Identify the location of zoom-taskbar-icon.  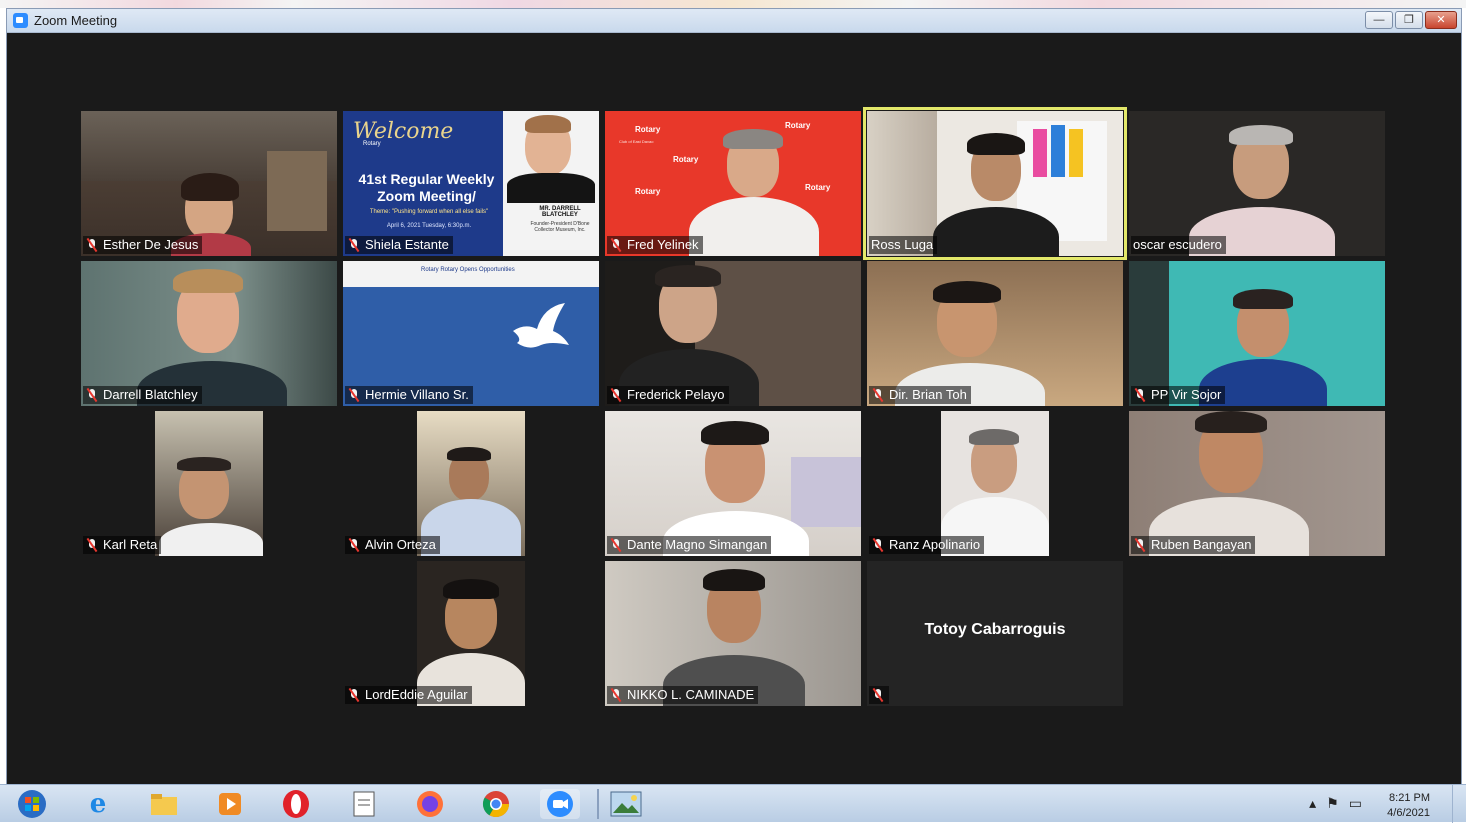
(560, 804).